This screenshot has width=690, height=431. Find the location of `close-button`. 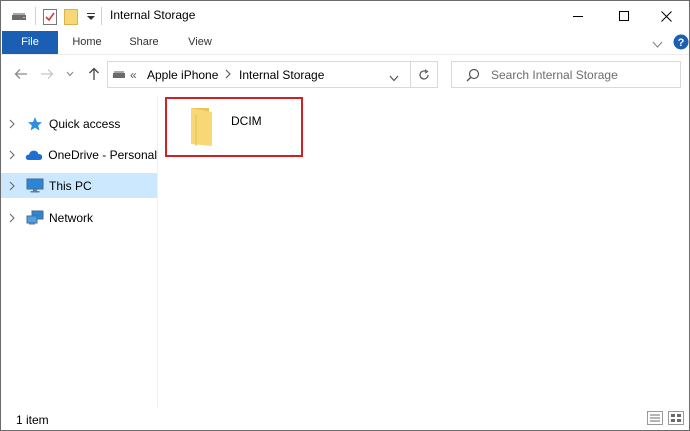

close-button is located at coordinates (666, 16).